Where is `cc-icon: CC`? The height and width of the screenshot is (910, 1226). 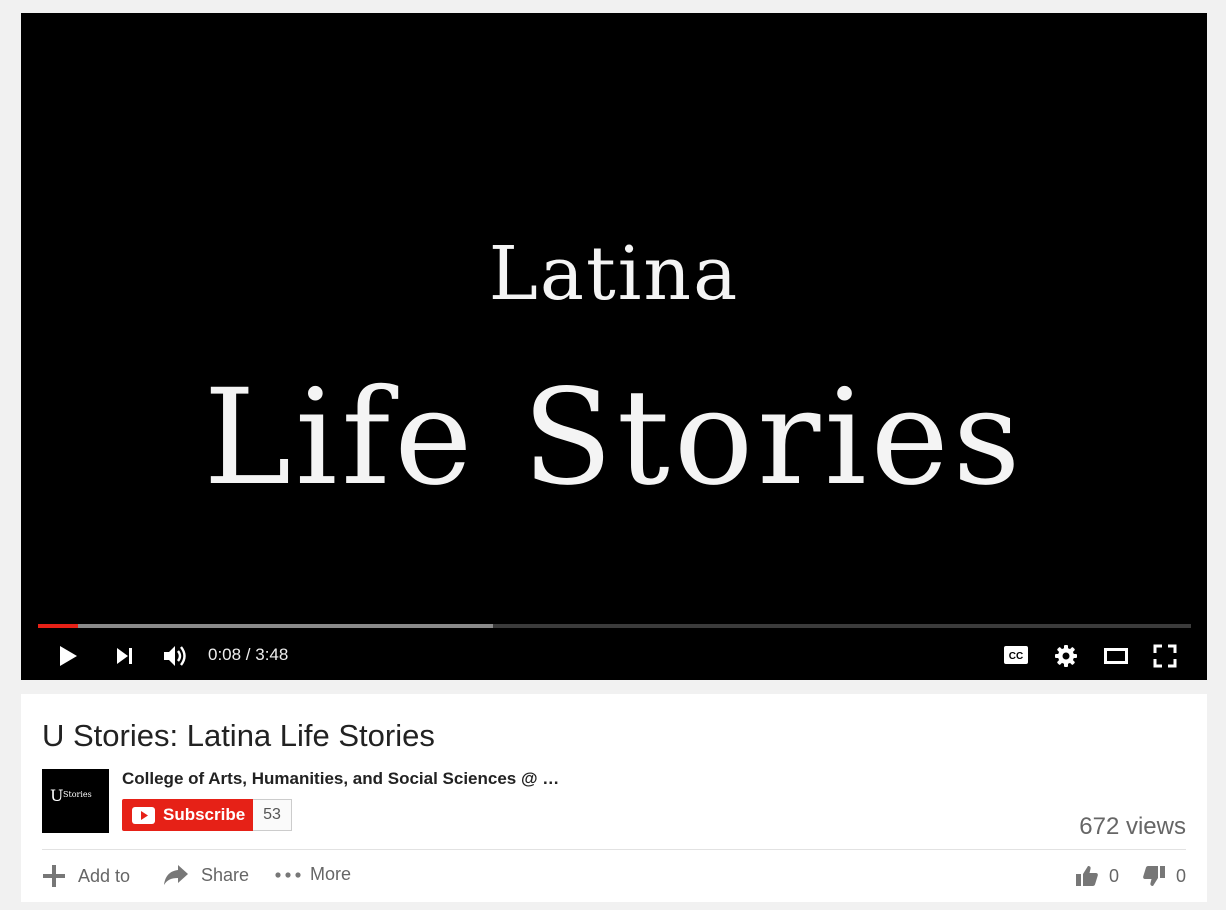 cc-icon: CC is located at coordinates (1016, 655).